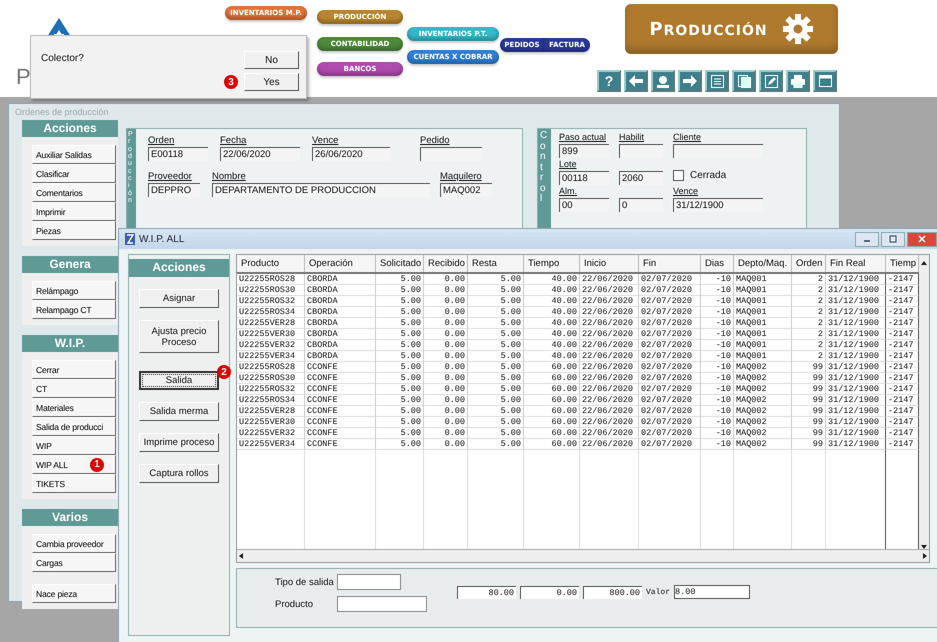 Image resolution: width=937 pixels, height=642 pixels. What do you see at coordinates (179, 411) in the screenshot?
I see `action-button: Salida merma` at bounding box center [179, 411].